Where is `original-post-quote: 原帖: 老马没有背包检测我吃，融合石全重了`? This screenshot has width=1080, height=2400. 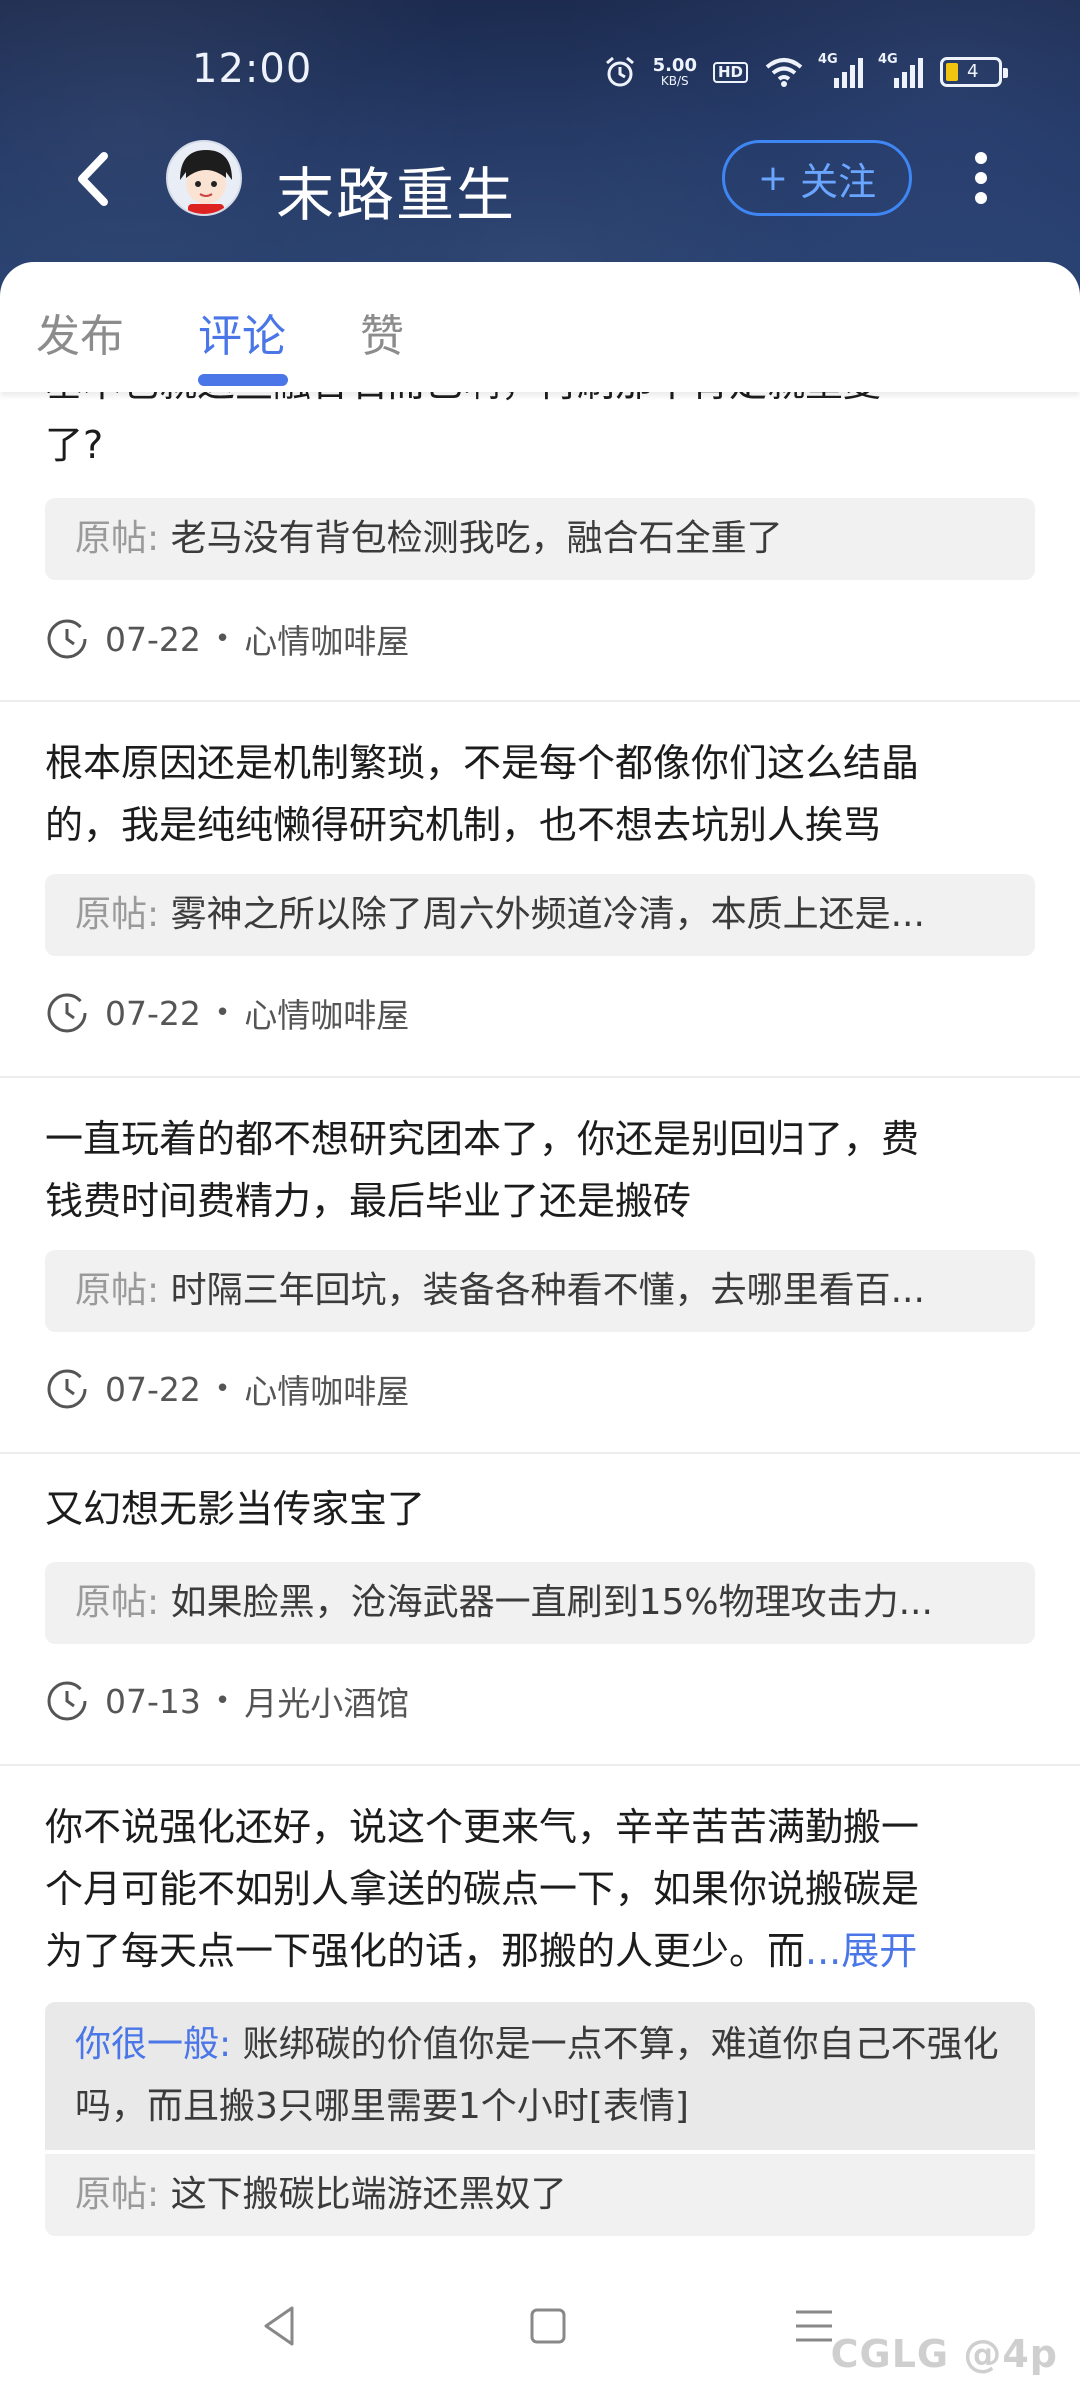 original-post-quote: 原帖: 老马没有背包检测我吃，融合石全重了 is located at coordinates (540, 539).